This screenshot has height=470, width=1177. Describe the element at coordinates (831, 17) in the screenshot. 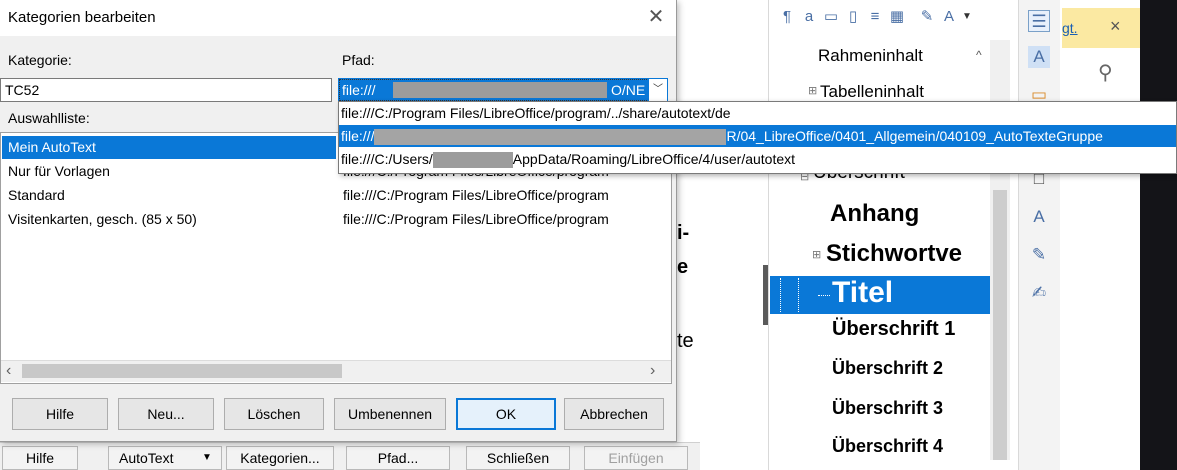

I see `frame-styles-icon: ▭` at that location.